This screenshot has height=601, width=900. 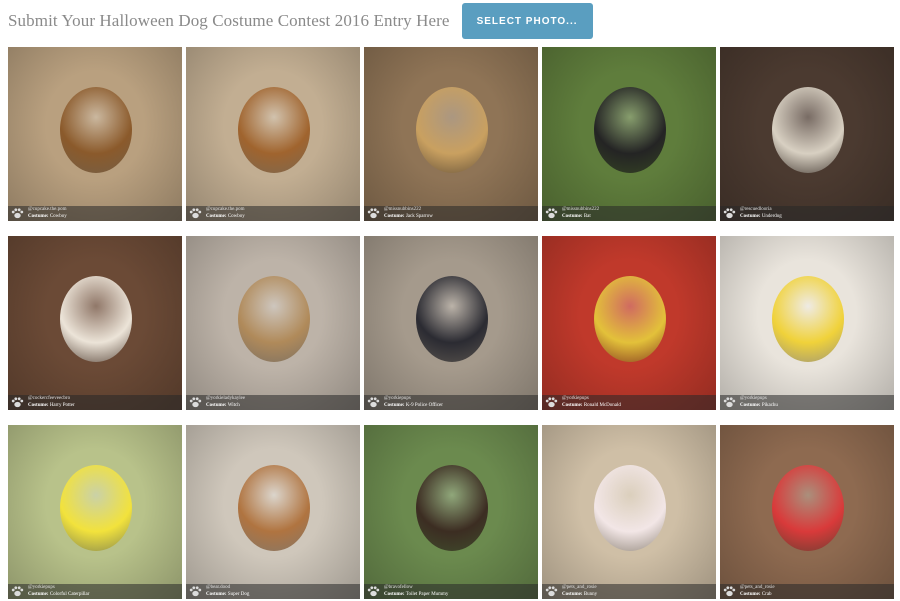 What do you see at coordinates (233, 405) in the screenshot?
I see `costume-name: Witch` at bounding box center [233, 405].